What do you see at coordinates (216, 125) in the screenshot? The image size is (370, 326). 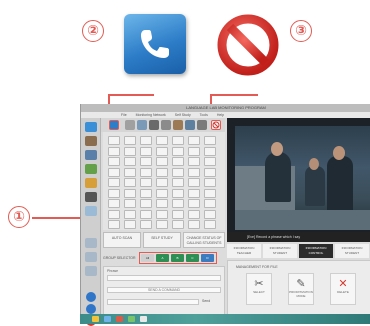 I see `toolbar-stop-button` at bounding box center [216, 125].